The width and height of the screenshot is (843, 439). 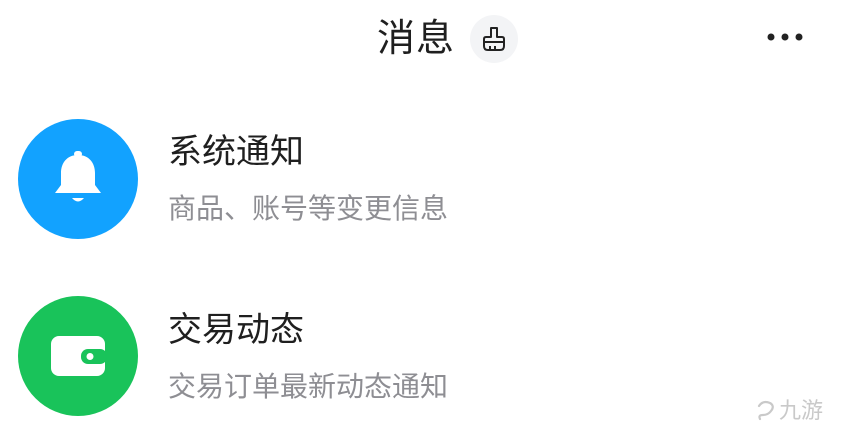 I want to click on message-subtitle: 商品、账号等变更信息, so click(x=308, y=208).